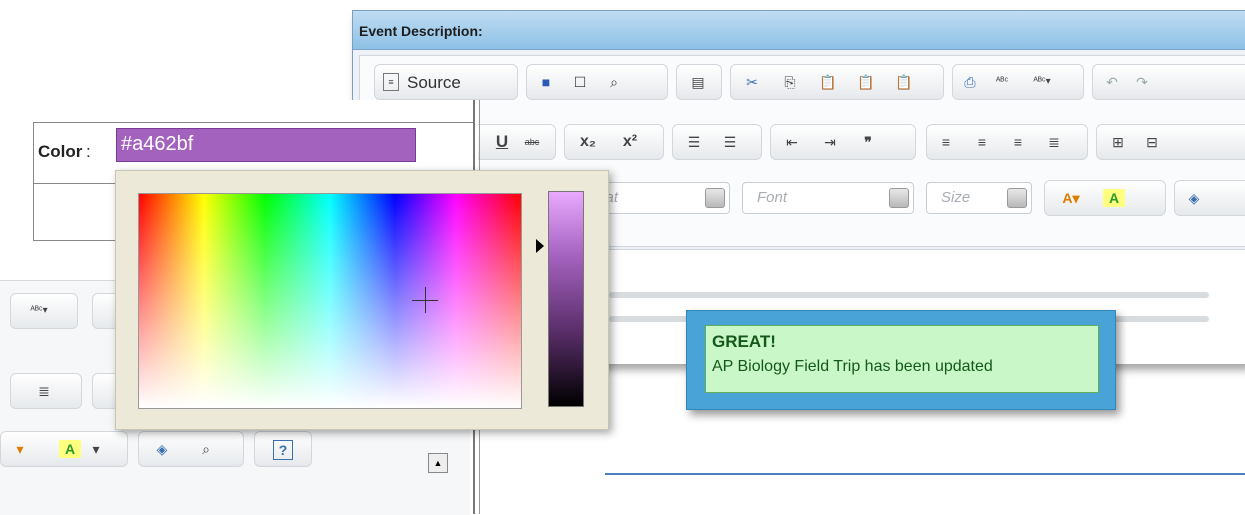 The width and height of the screenshot is (1245, 515). I want to click on align-left-icon: ≡, so click(946, 142).